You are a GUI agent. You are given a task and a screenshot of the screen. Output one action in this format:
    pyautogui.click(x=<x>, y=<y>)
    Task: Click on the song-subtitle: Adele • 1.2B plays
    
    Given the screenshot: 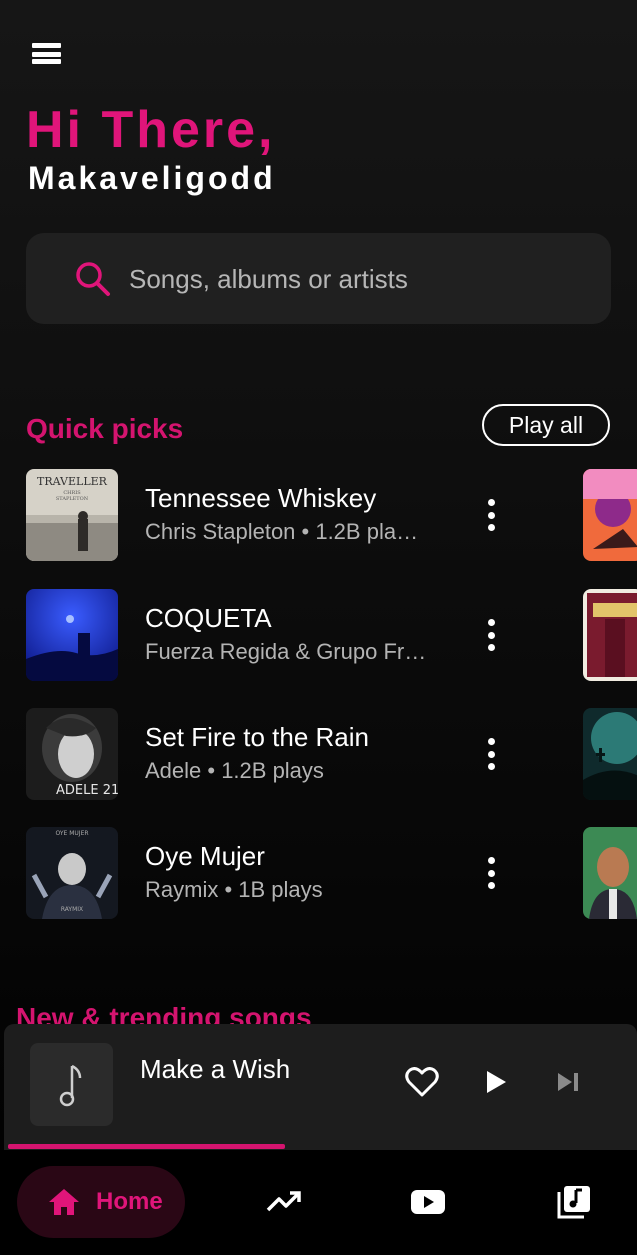 What is the action you would take?
    pyautogui.click(x=234, y=770)
    